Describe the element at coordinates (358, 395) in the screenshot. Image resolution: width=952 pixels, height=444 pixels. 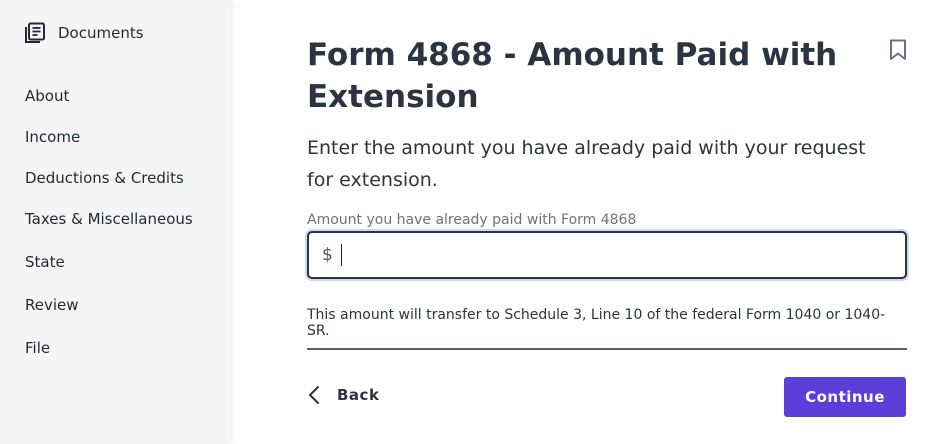
I see `back-label: Back` at that location.